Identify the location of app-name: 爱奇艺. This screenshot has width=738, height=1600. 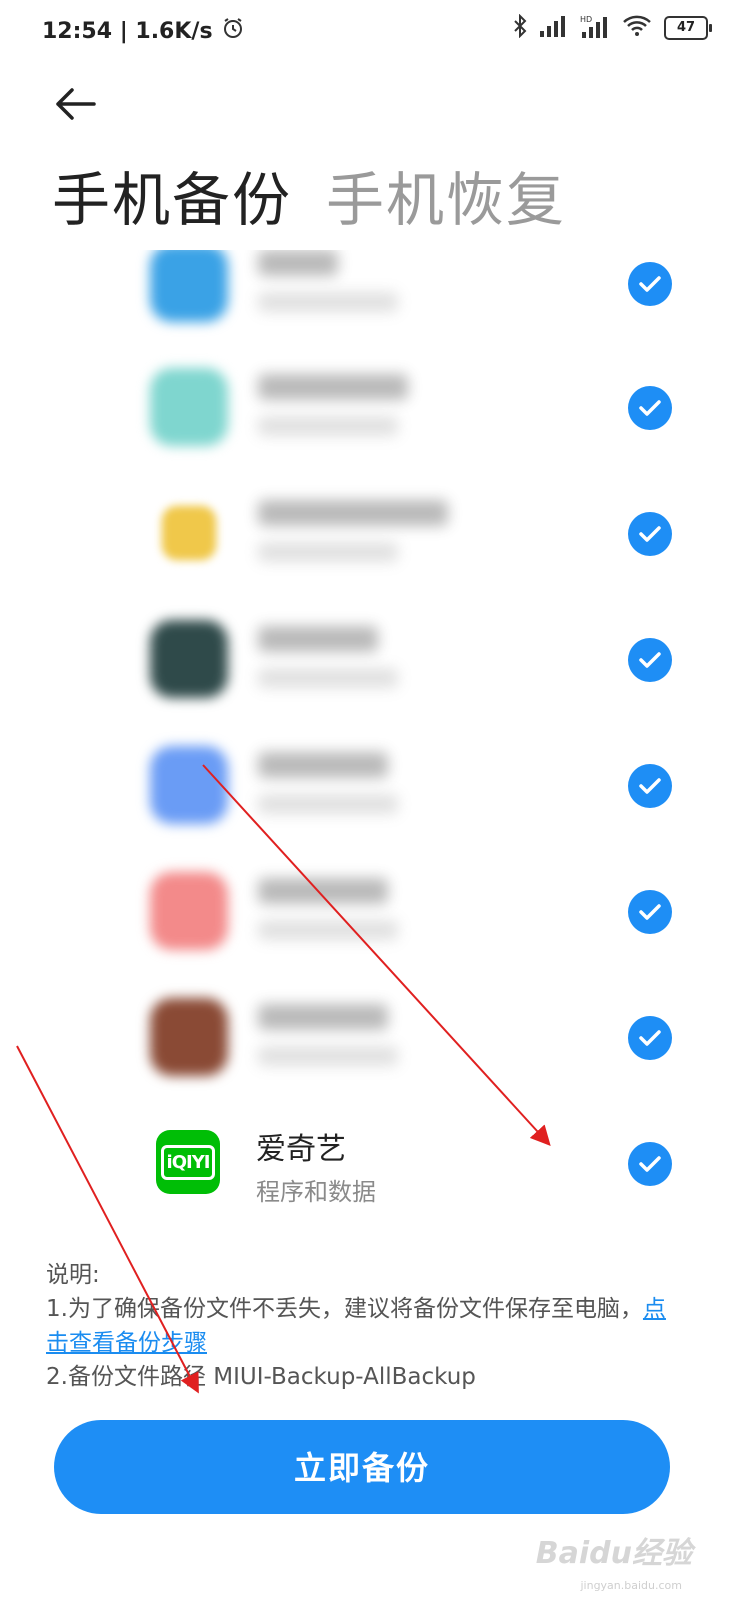
(301, 1149).